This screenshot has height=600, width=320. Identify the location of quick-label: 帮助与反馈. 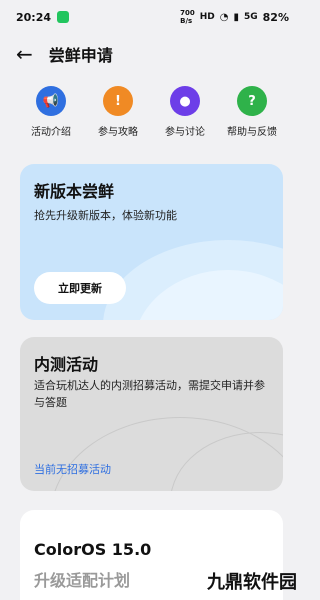
(252, 132).